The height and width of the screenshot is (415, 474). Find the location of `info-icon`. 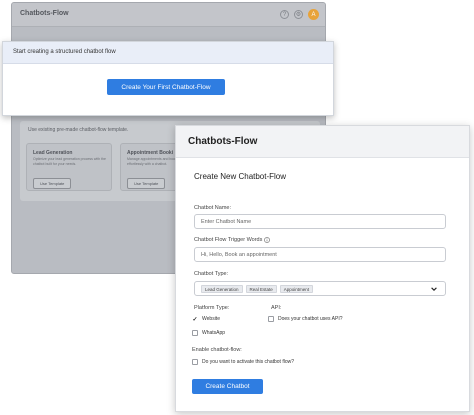

info-icon is located at coordinates (267, 240).